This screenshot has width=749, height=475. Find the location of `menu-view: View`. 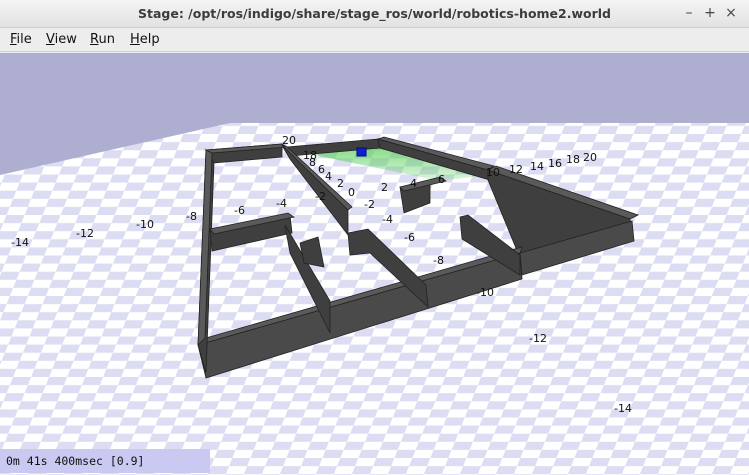

menu-view: View is located at coordinates (61, 39).